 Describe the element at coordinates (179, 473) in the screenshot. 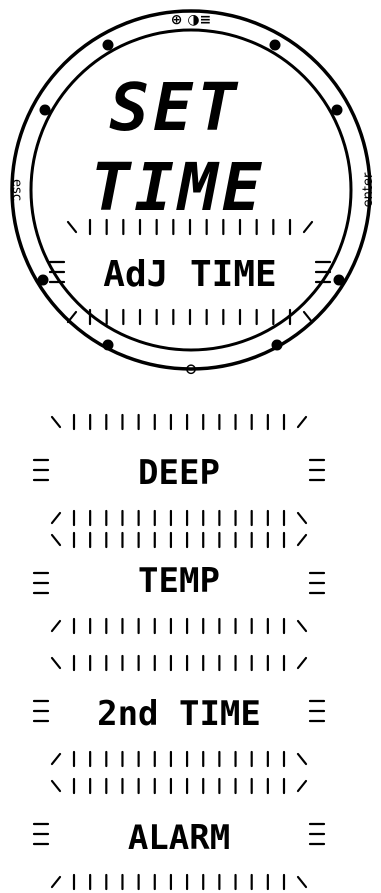

I see `menu-item-deep: DEEP` at that location.